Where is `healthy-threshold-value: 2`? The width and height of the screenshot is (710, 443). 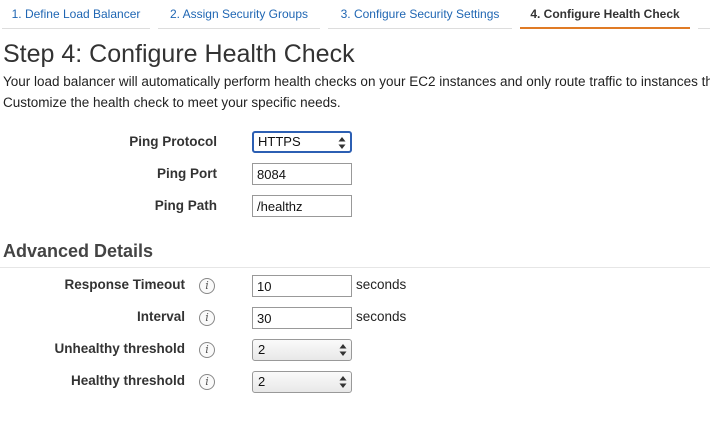 healthy-threshold-value: 2 is located at coordinates (262, 381).